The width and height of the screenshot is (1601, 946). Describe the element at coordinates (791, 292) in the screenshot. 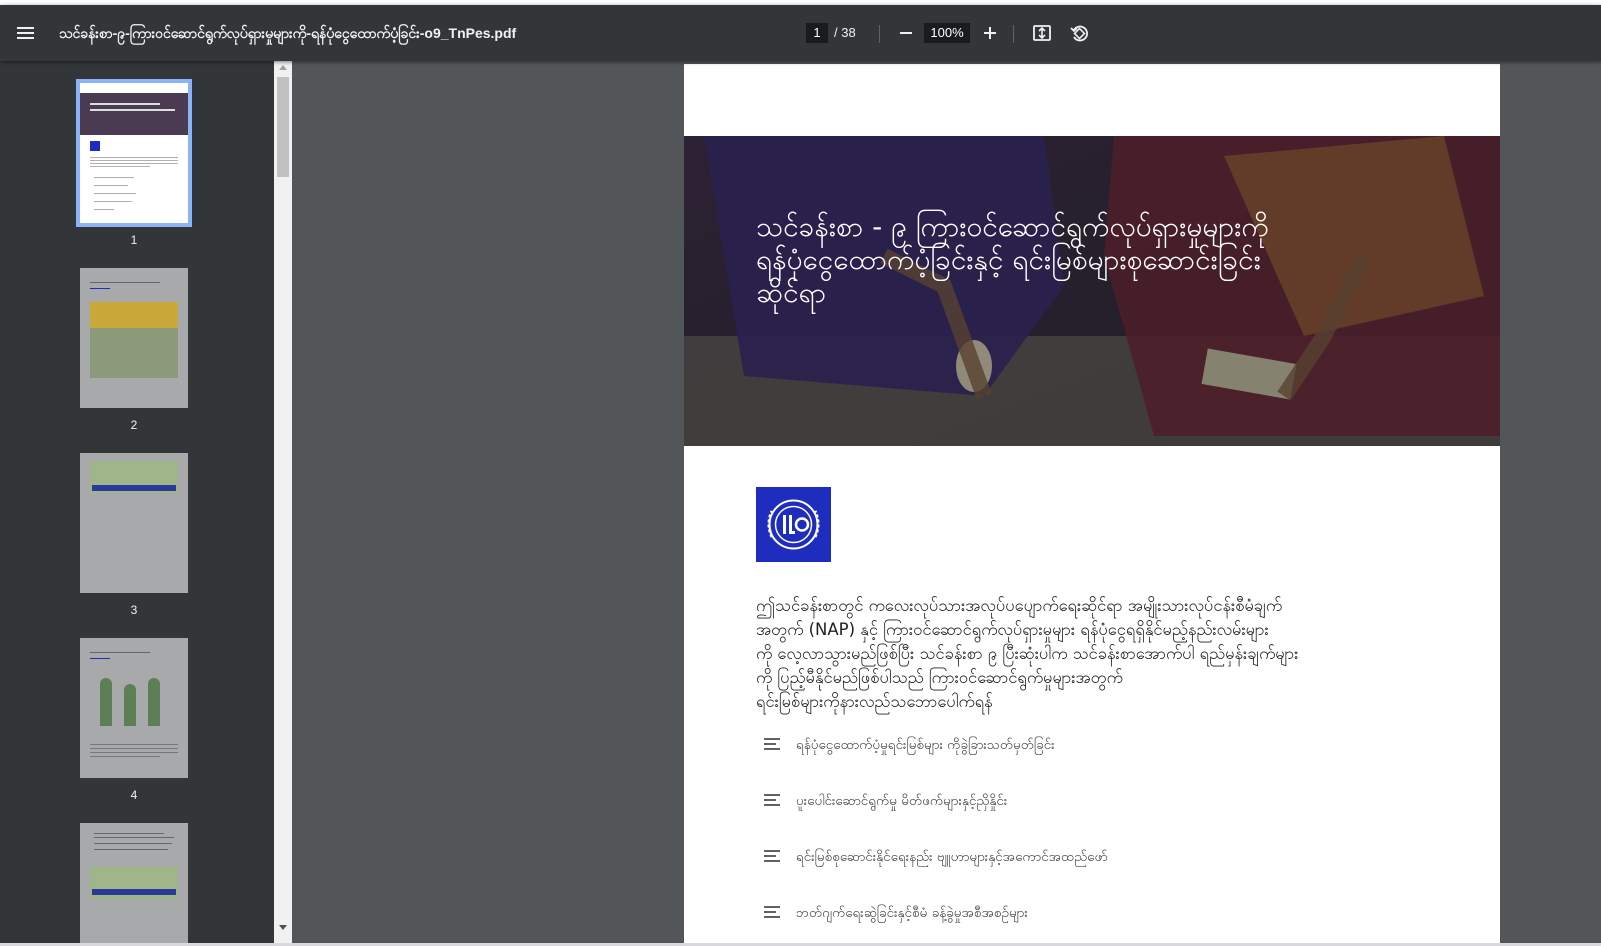

I see `hero-title-line: ဆိုင်ရာ` at that location.